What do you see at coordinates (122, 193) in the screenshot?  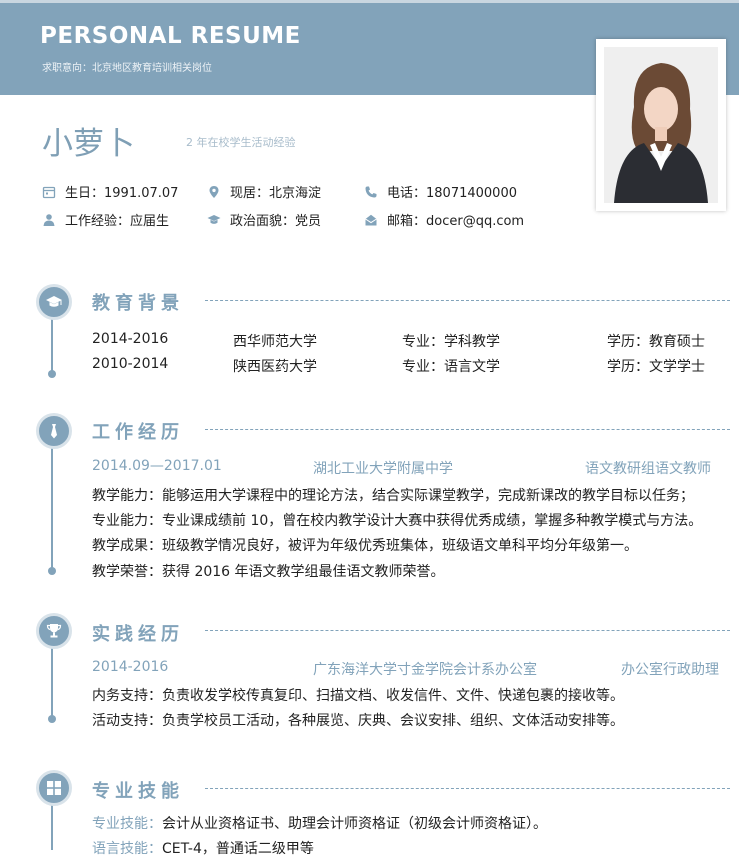 I see `birth-text: 生日：1991.07.07` at bounding box center [122, 193].